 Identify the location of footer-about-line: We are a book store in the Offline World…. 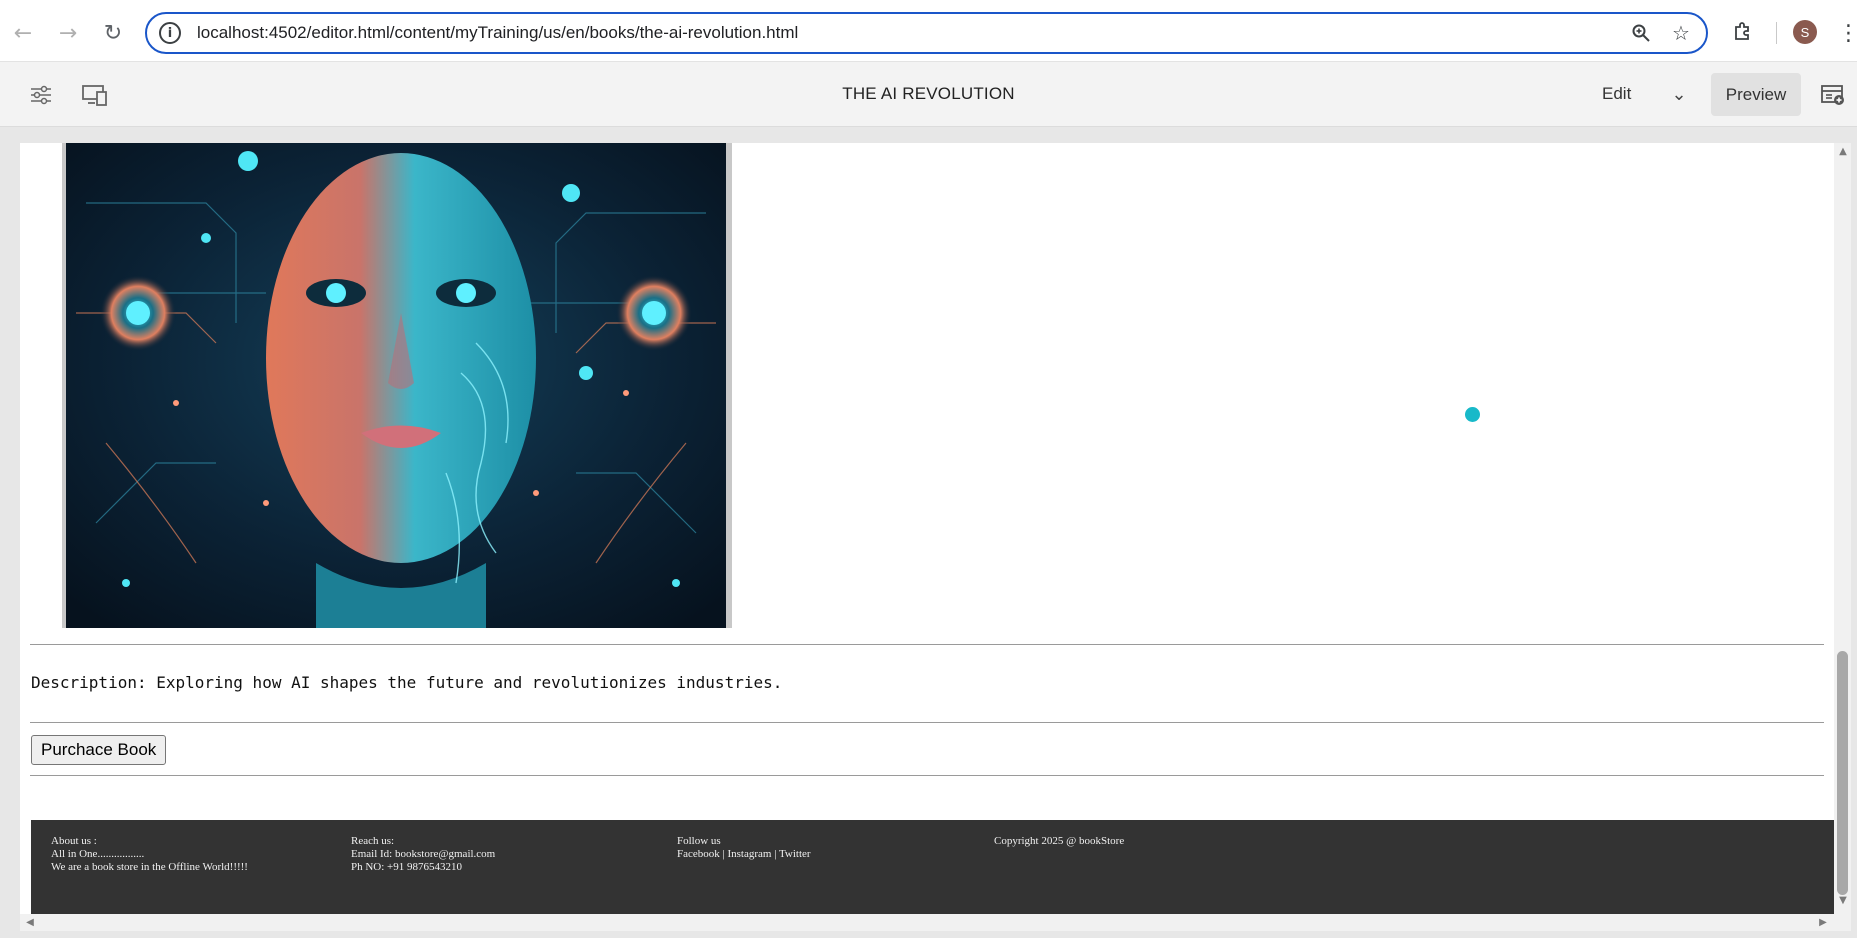
(149, 867).